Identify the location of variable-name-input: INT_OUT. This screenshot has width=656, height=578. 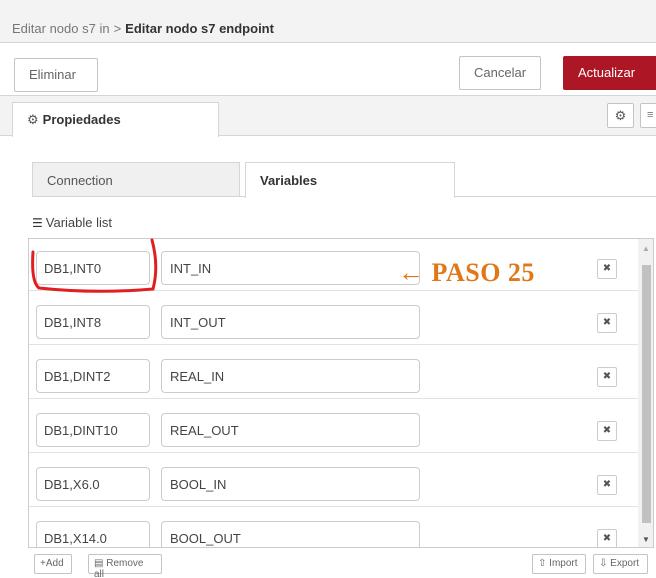
(290, 322).